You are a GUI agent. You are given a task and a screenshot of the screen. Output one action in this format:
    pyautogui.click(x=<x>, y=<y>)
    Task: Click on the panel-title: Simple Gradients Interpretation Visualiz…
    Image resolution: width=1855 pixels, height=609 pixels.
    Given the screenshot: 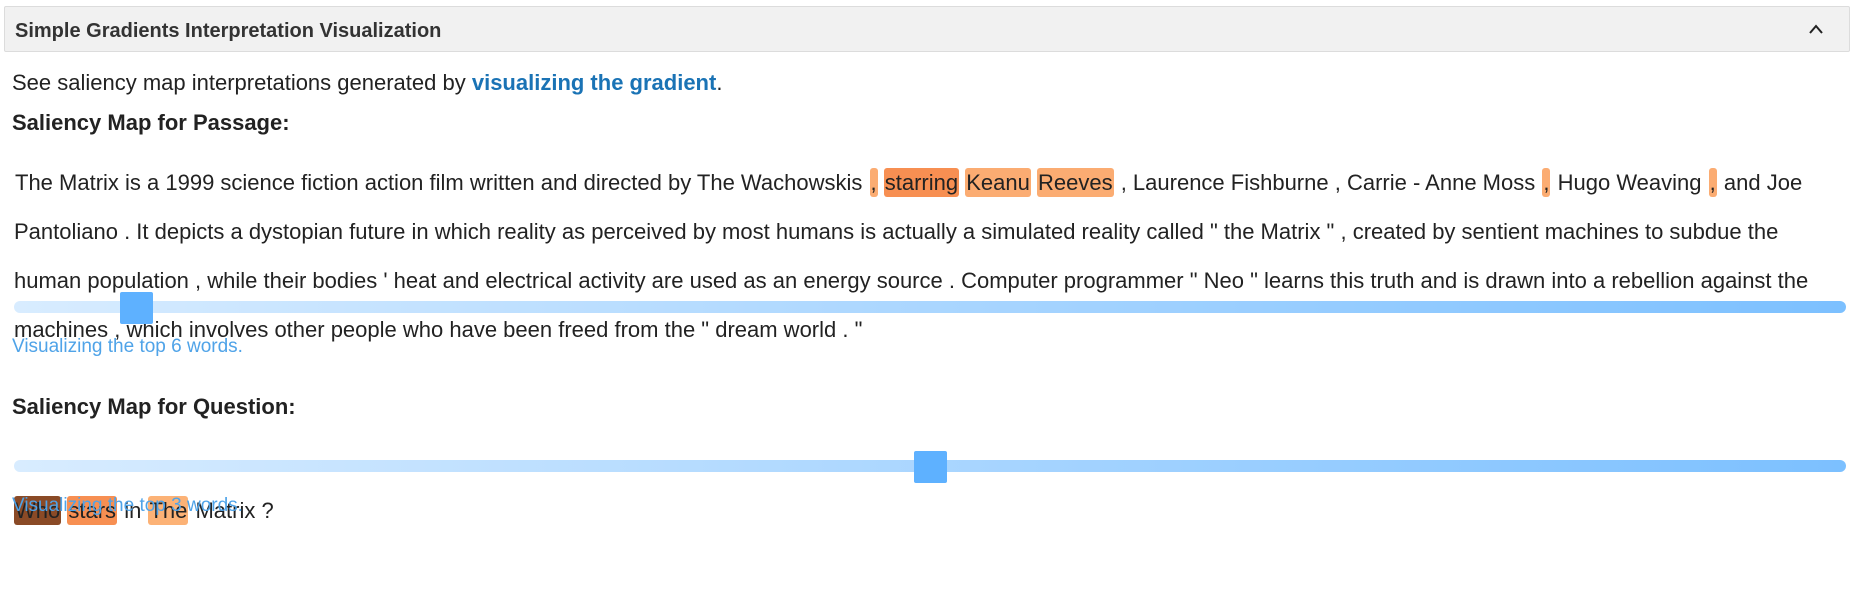 What is the action you would take?
    pyautogui.click(x=228, y=31)
    